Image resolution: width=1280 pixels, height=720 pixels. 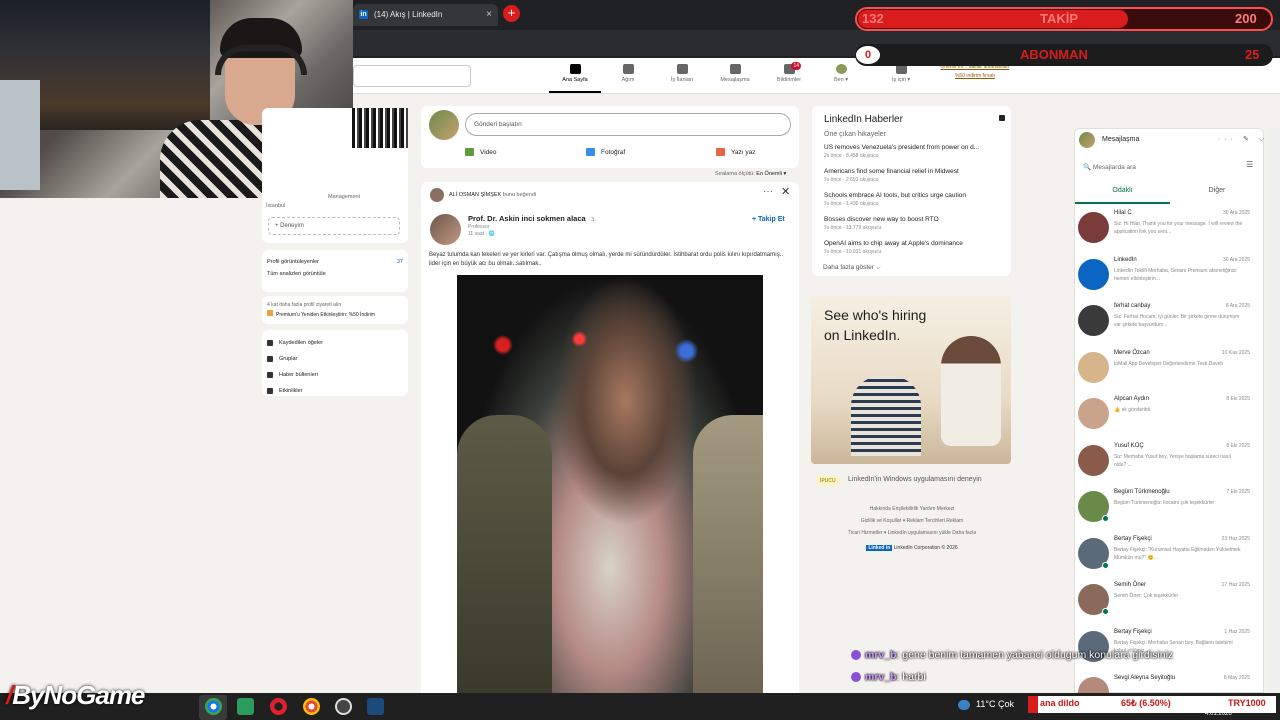 What do you see at coordinates (270, 313) in the screenshot?
I see `premium-icon` at bounding box center [270, 313].